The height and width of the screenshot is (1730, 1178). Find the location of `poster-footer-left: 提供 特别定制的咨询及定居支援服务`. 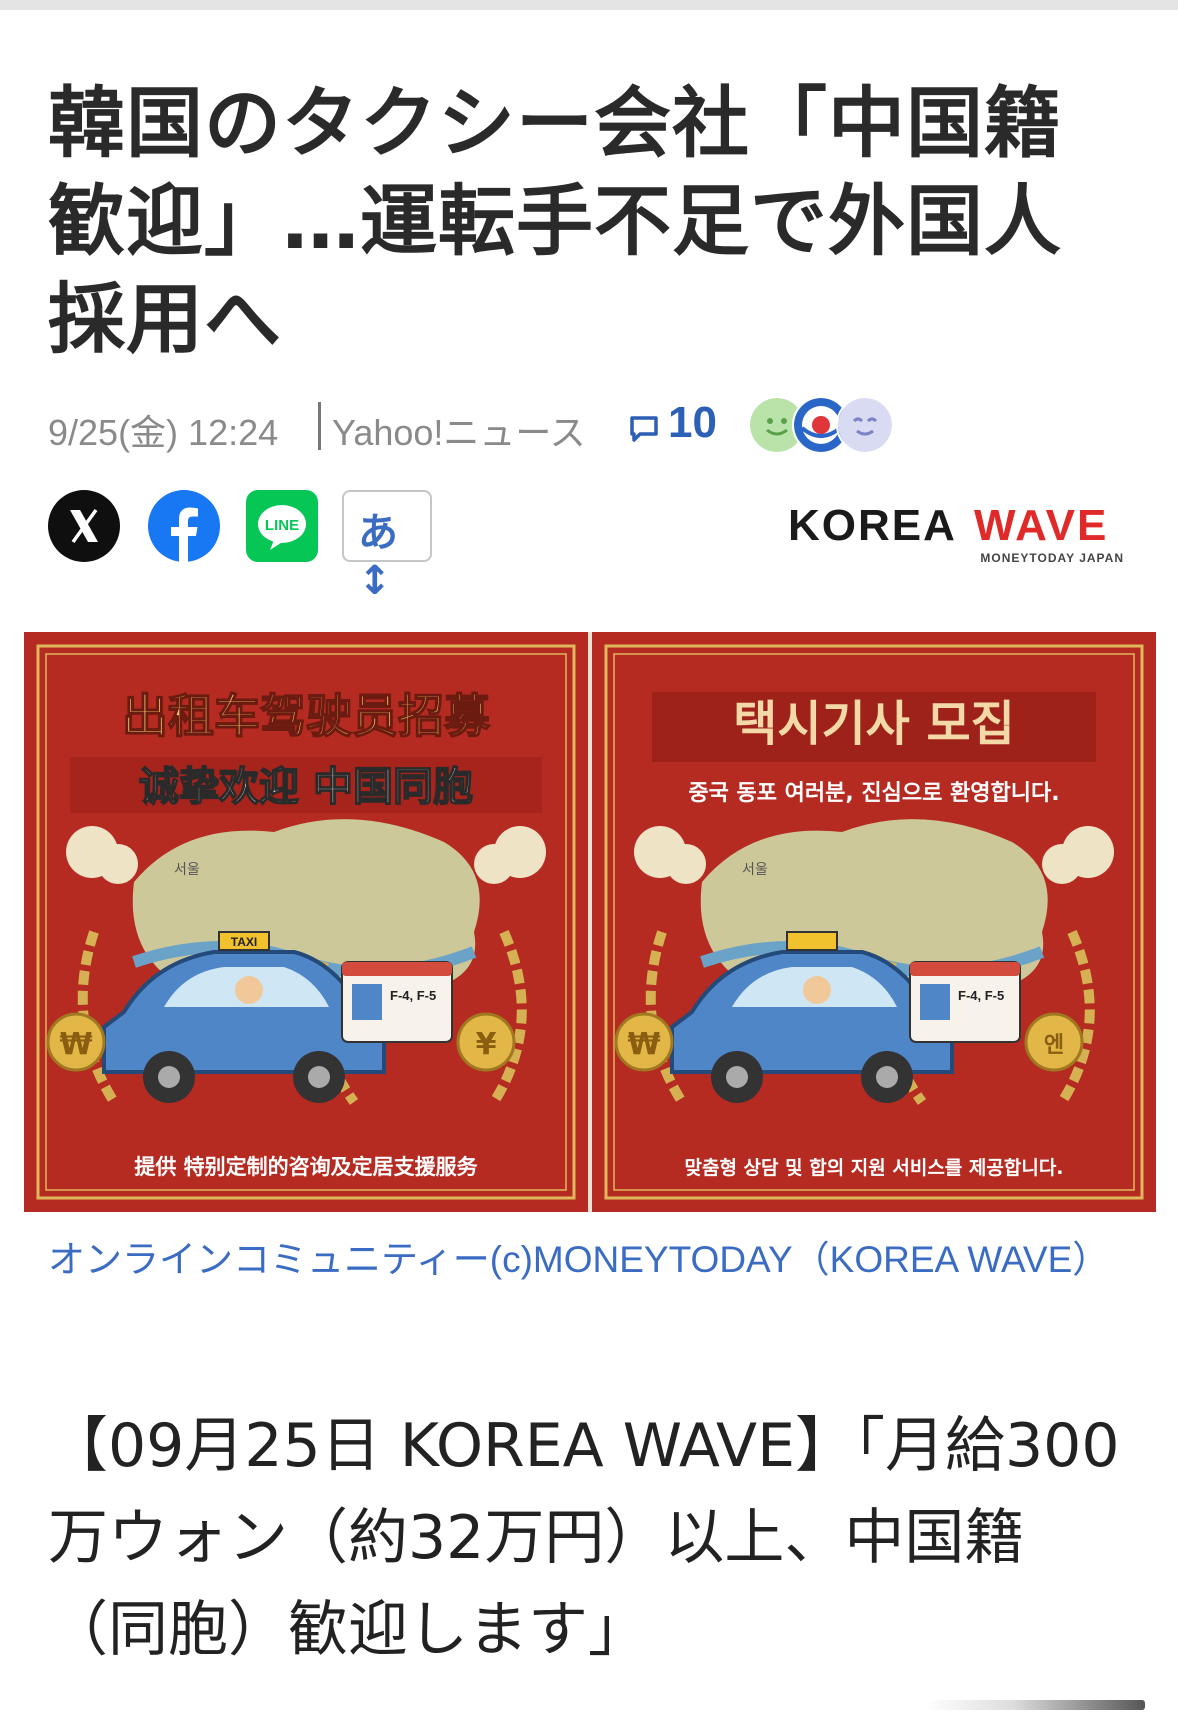

poster-footer-left: 提供 特别定制的咨询及定居支援服务 is located at coordinates (306, 1167).